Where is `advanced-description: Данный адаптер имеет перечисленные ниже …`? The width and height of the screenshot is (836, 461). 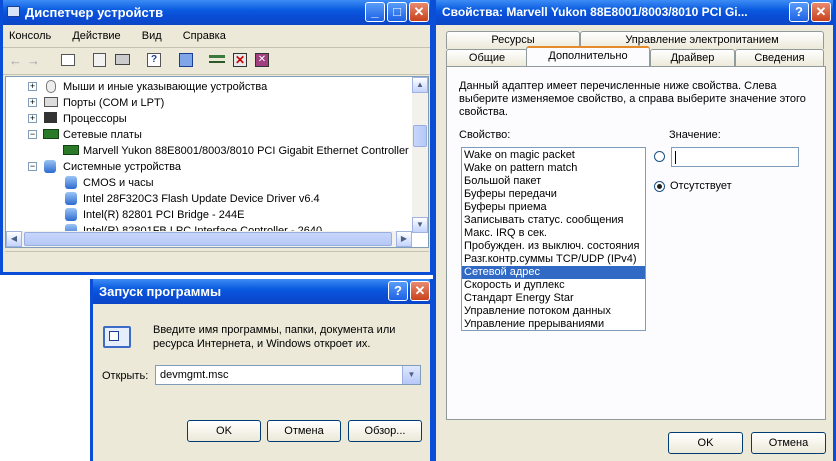
advanced-description: Данный адаптер имеет перечисленные ниже … is located at coordinates (632, 99).